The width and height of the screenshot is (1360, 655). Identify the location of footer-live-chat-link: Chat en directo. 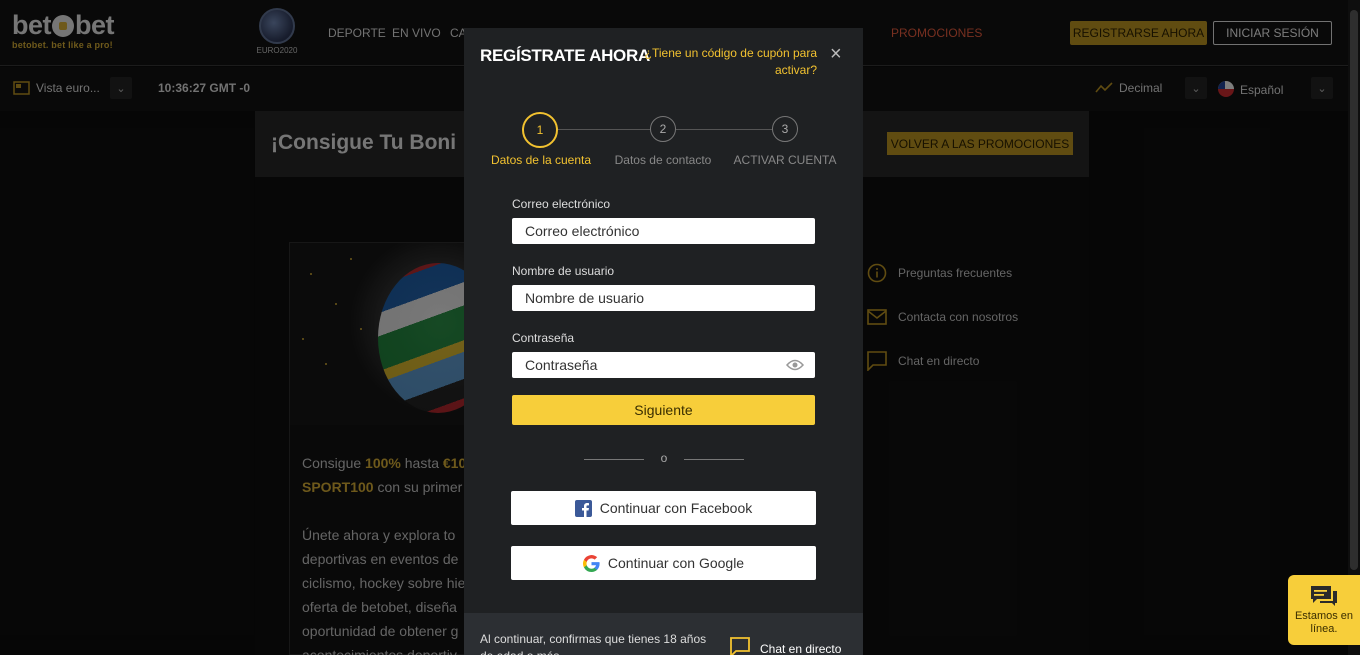
(785, 646).